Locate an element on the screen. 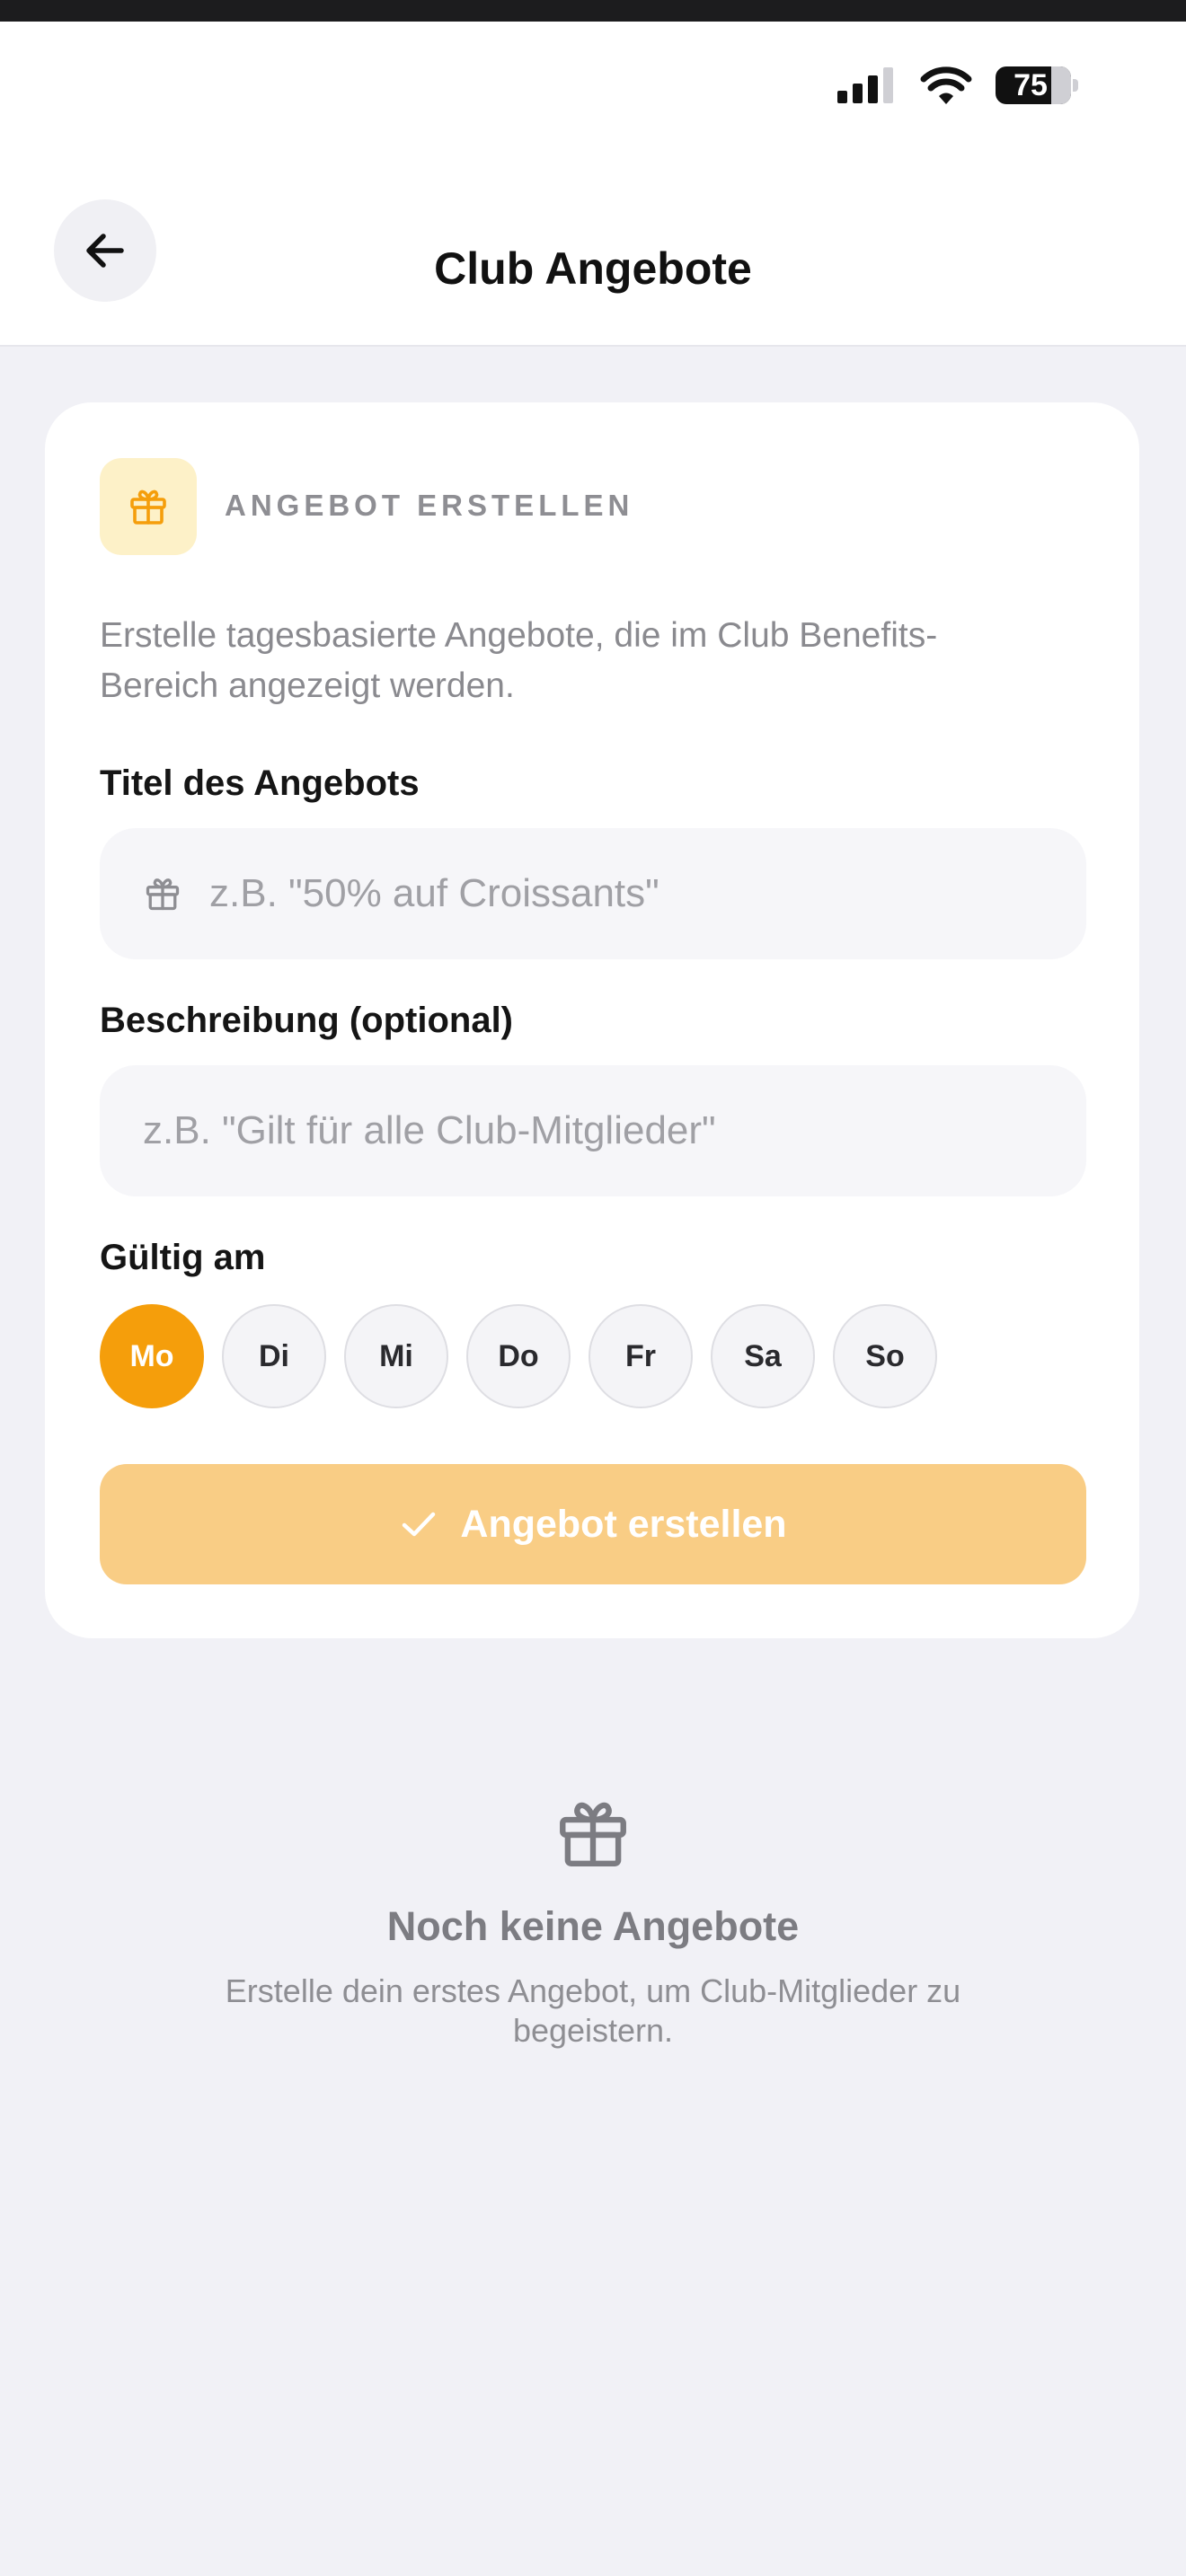  title-field-label: Titel des Angebots is located at coordinates (260, 783).